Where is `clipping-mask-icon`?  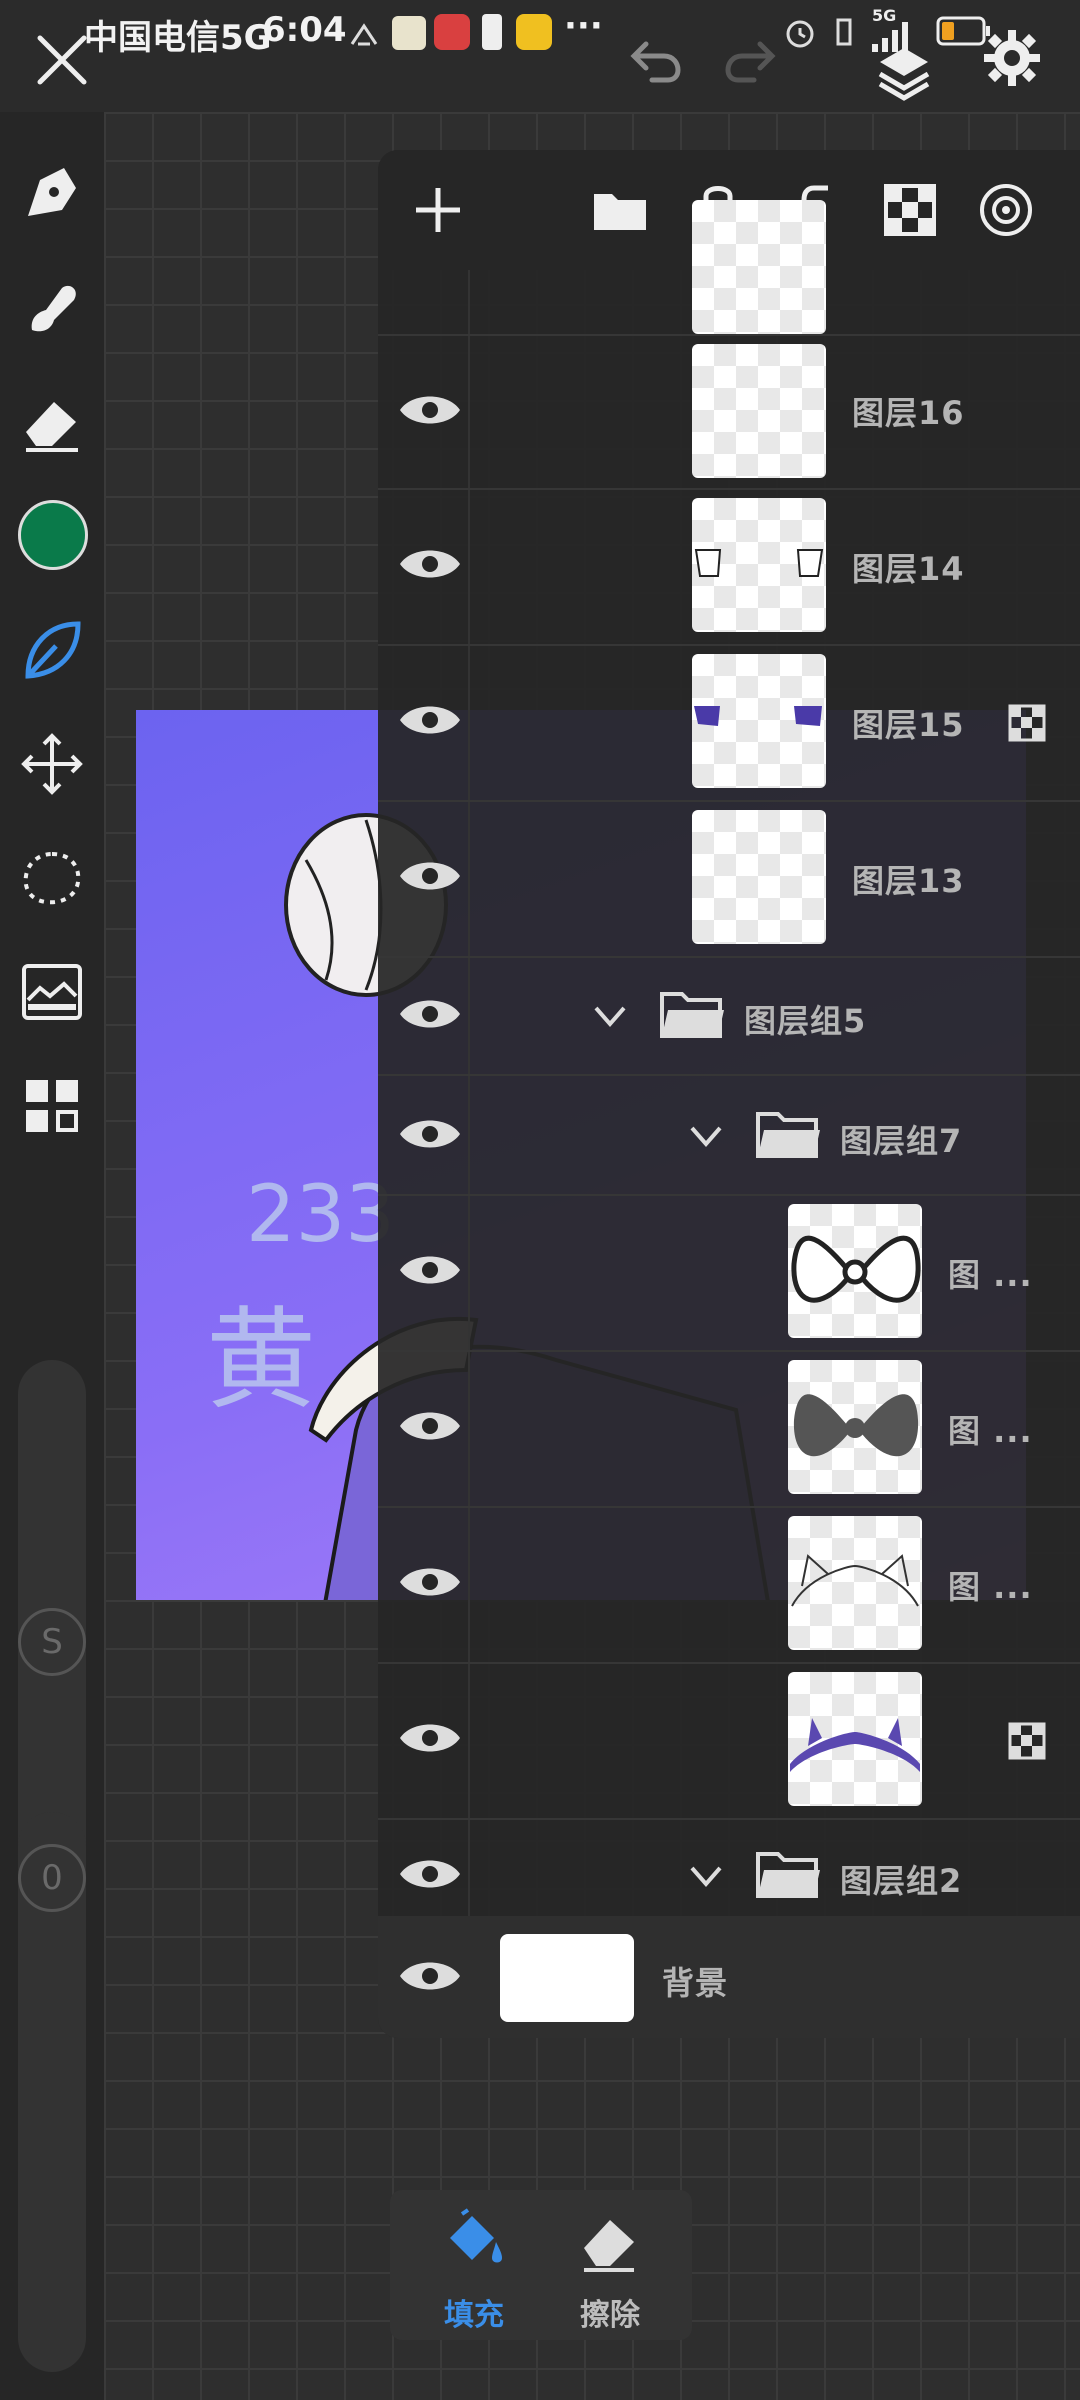
clipping-mask-icon is located at coordinates (1006, 210).